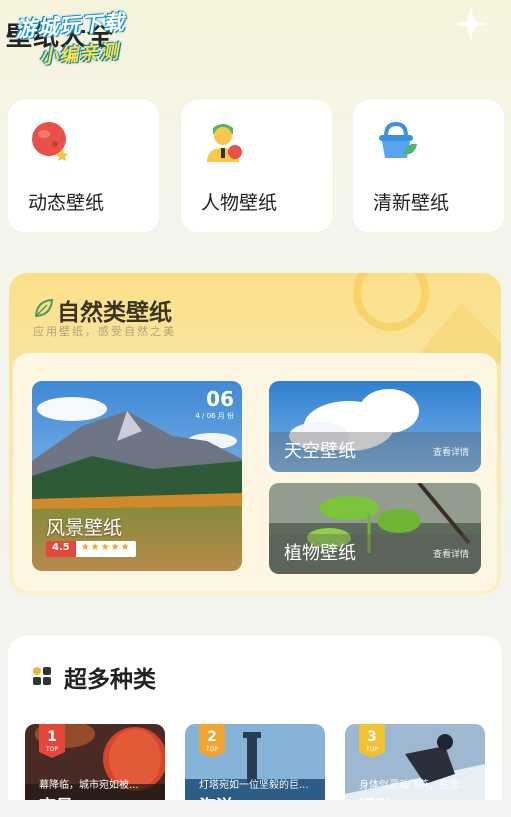 This screenshot has height=817, width=511. What do you see at coordinates (42, 676) in the screenshot?
I see `grid-icon` at bounding box center [42, 676].